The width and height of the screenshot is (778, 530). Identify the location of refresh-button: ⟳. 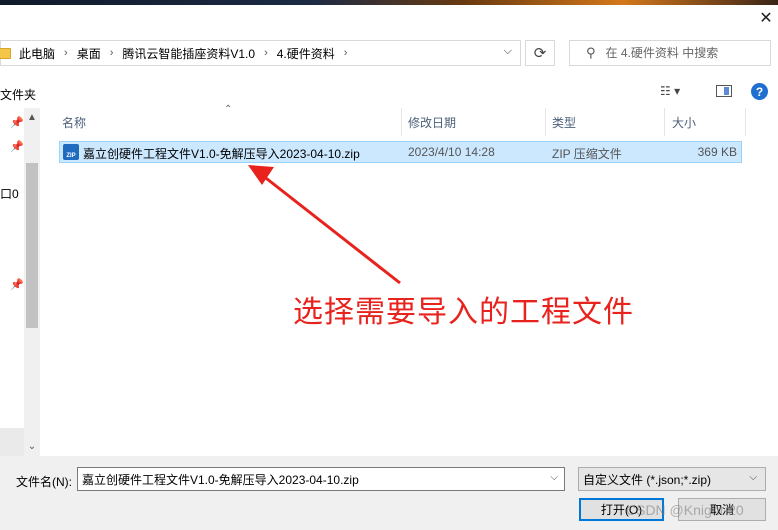
(540, 53).